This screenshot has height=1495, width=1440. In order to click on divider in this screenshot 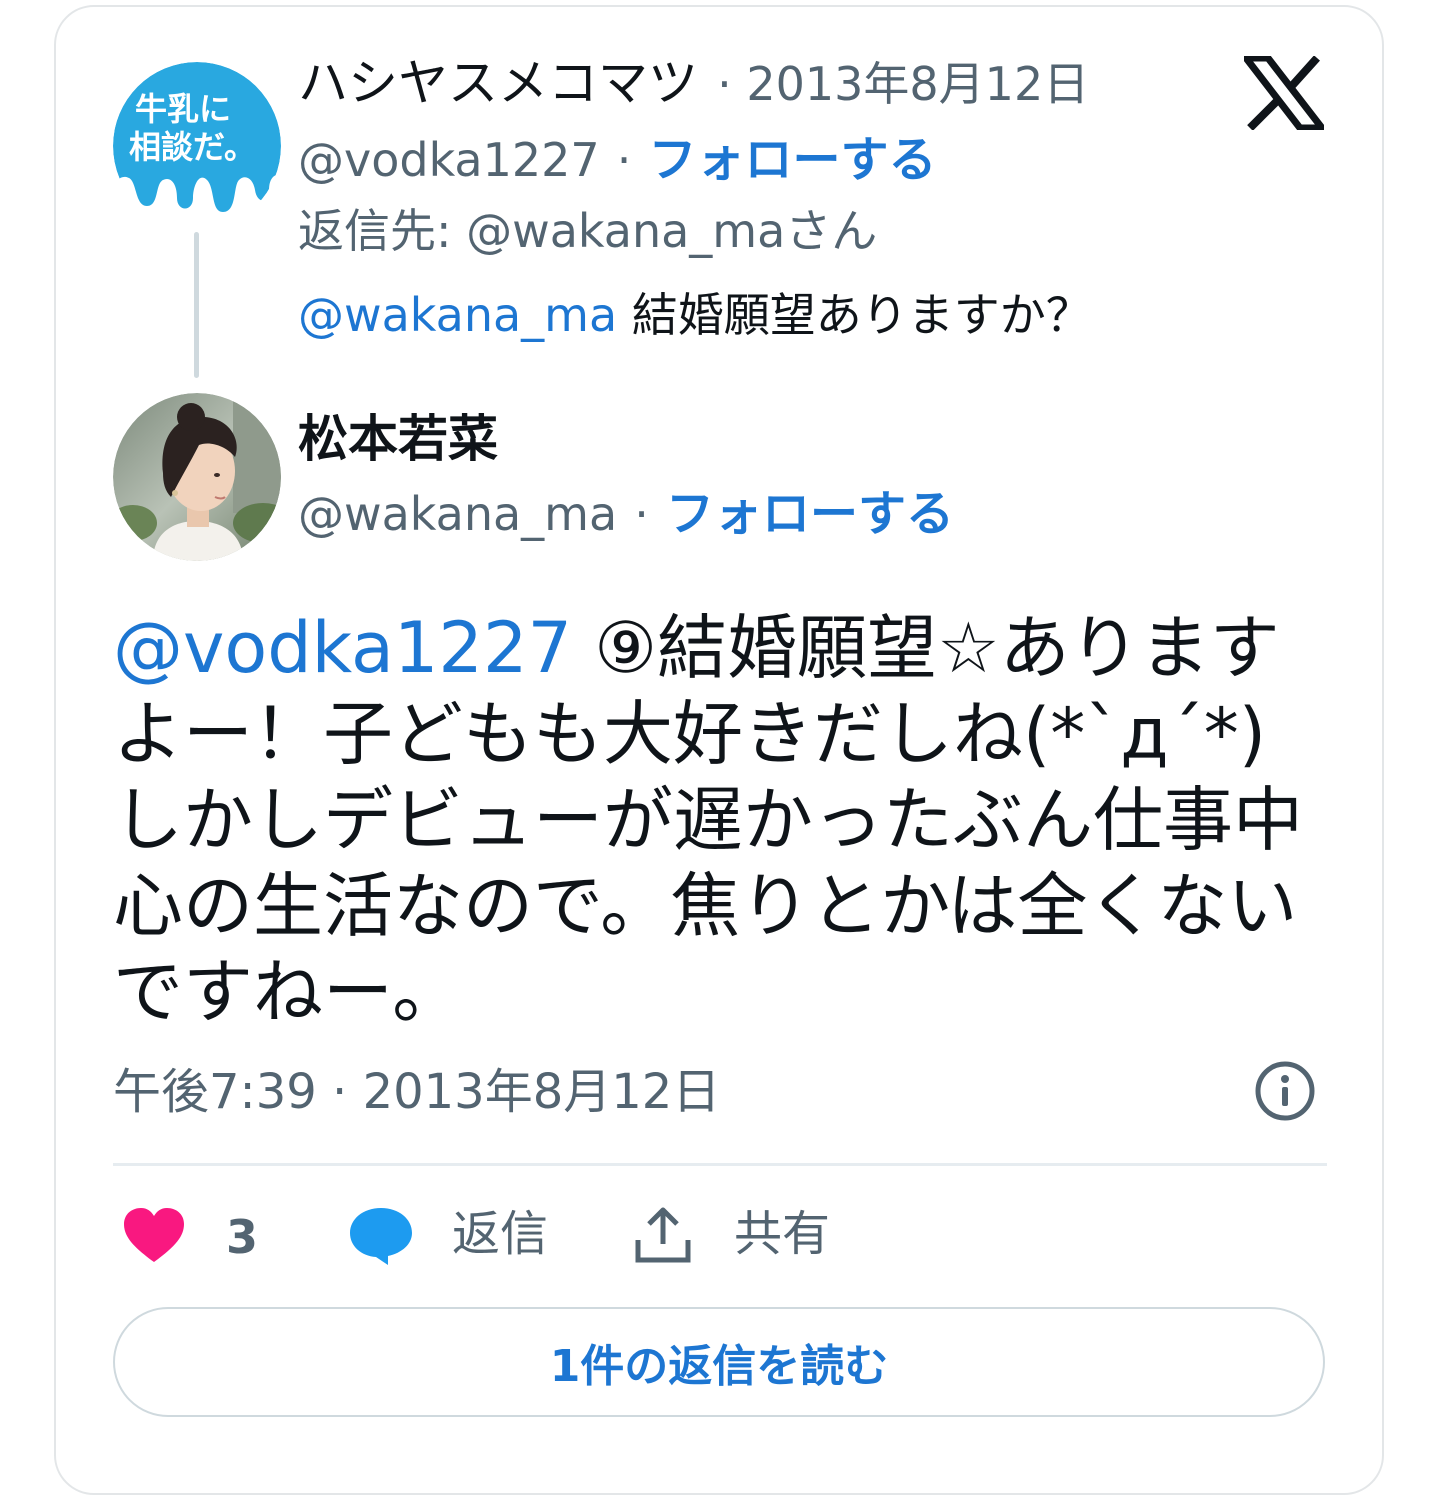, I will do `click(720, 1164)`.